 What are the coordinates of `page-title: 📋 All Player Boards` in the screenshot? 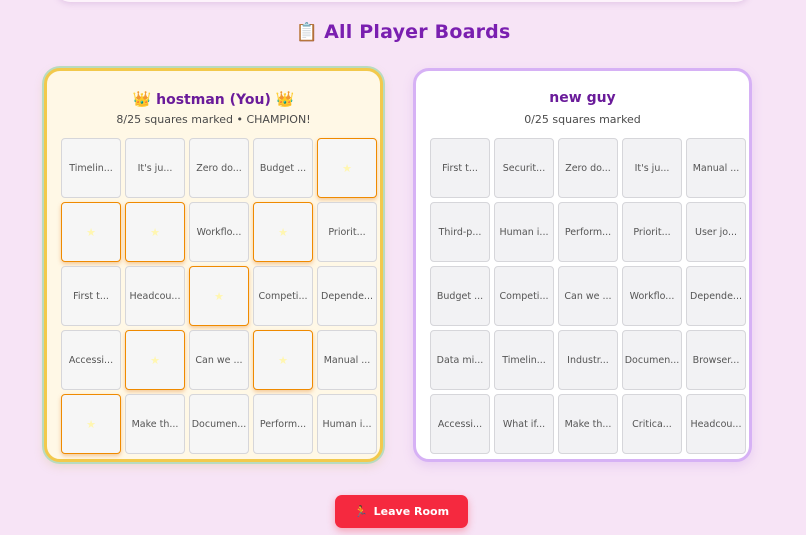 It's located at (403, 32).